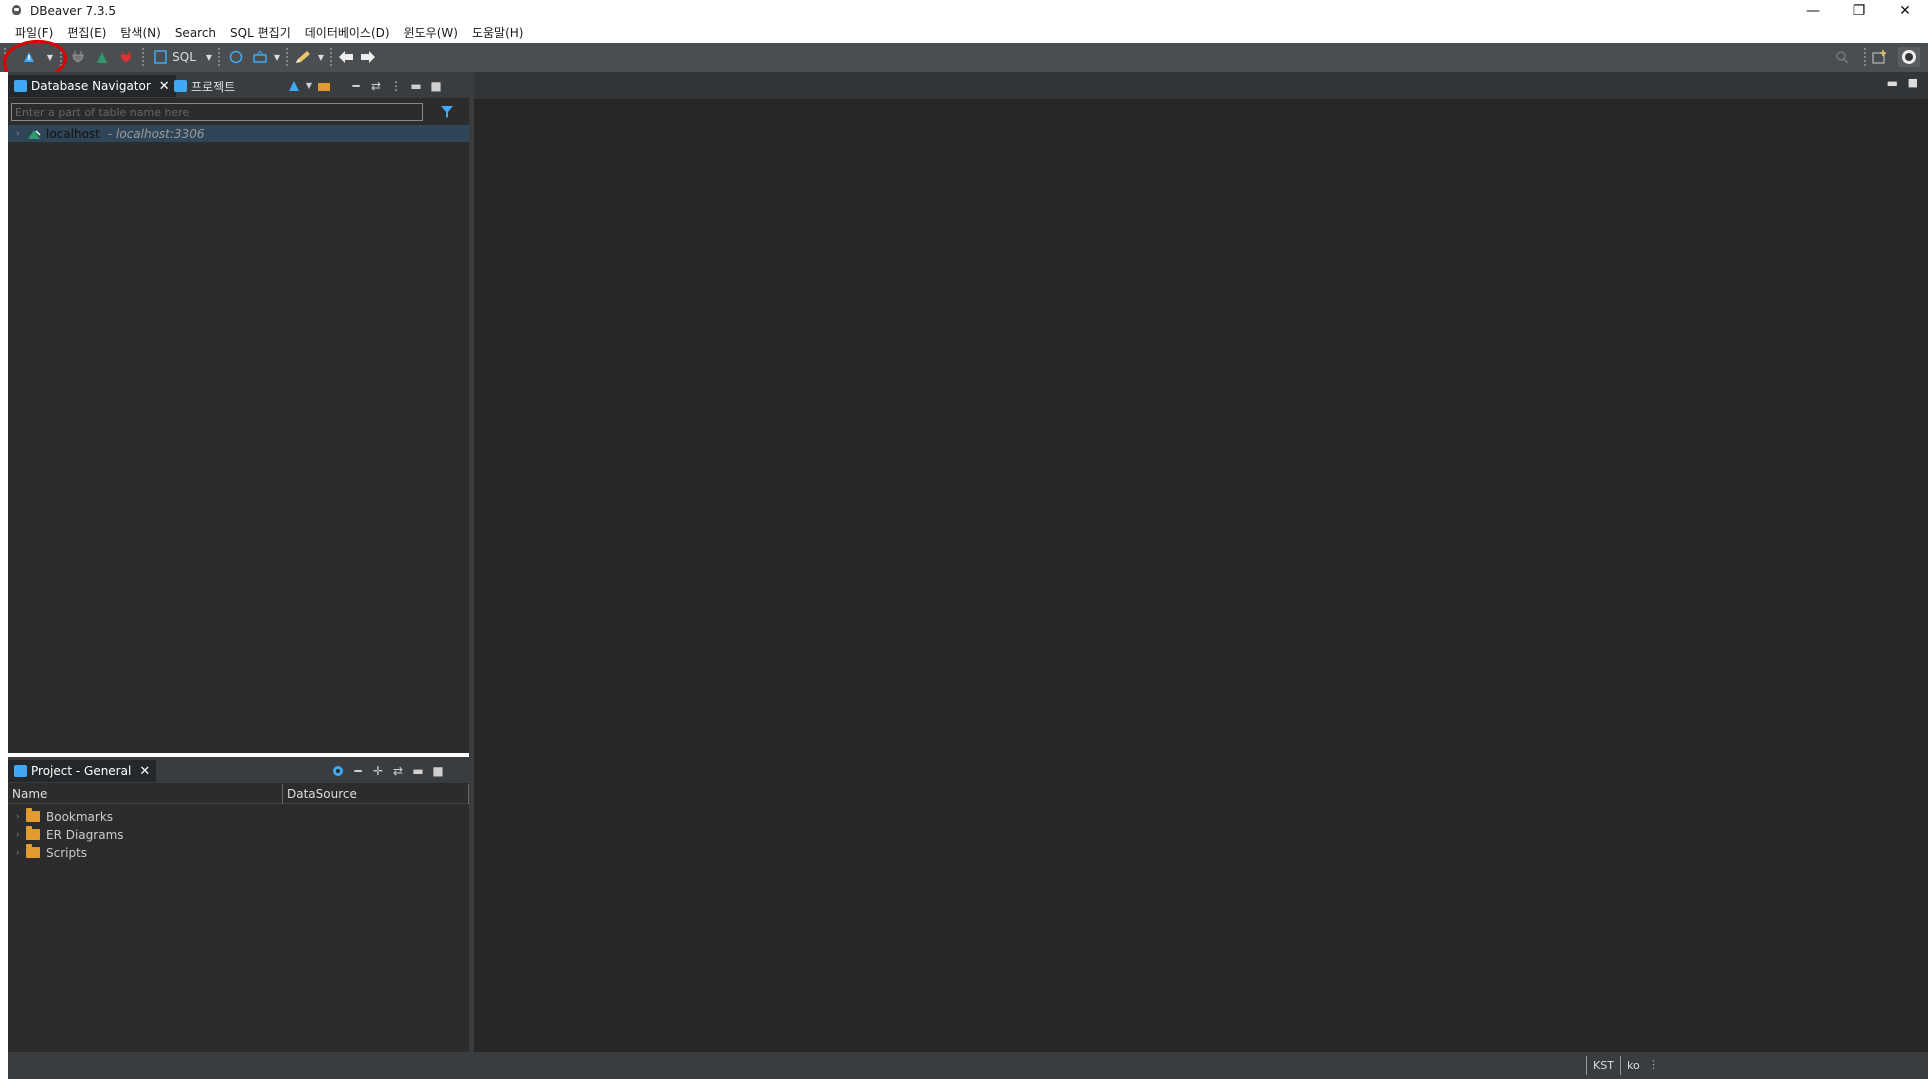 This screenshot has width=1928, height=1079. Describe the element at coordinates (1905, 11) in the screenshot. I see `close-window-button: ✕` at that location.